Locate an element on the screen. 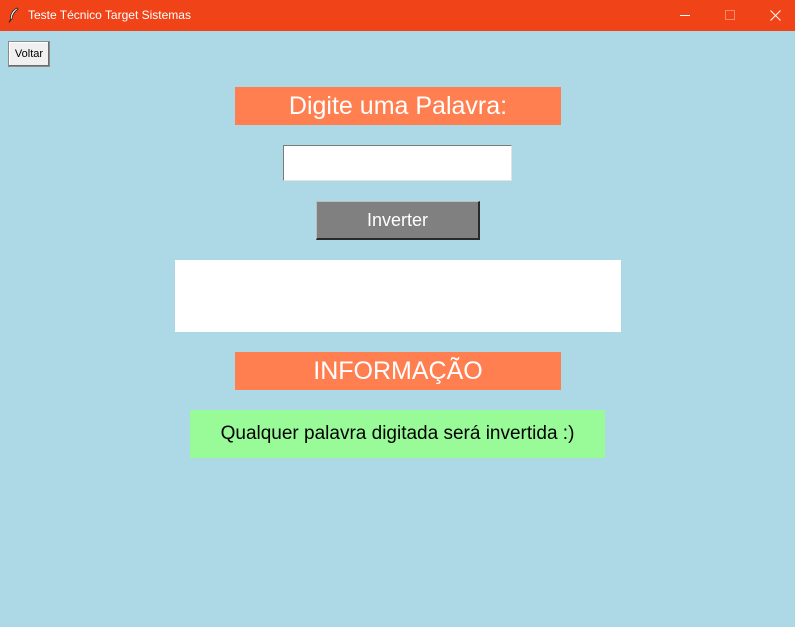 The width and height of the screenshot is (795, 627). maximize-icon is located at coordinates (730, 15).